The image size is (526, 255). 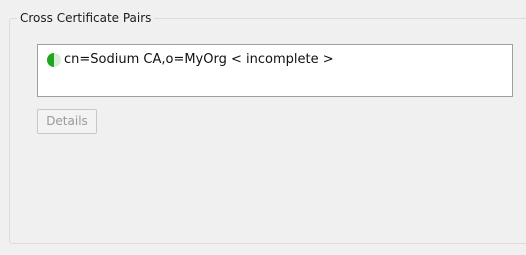 I want to click on list-item-label: cn=Sodium CA,o=MyOrg < incomplete >, so click(x=199, y=59).